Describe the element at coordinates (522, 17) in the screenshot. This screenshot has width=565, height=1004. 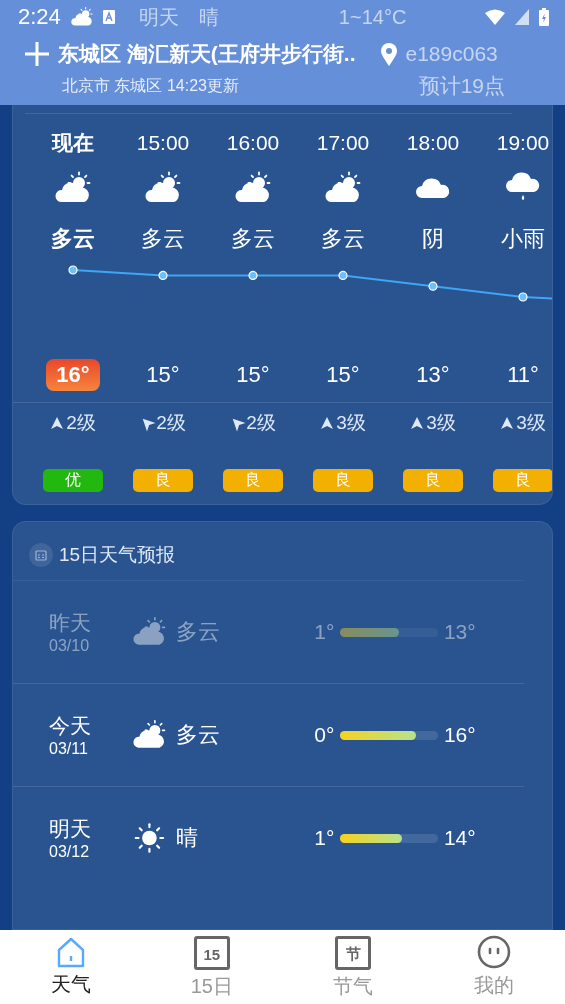
I see `signal-icon` at that location.